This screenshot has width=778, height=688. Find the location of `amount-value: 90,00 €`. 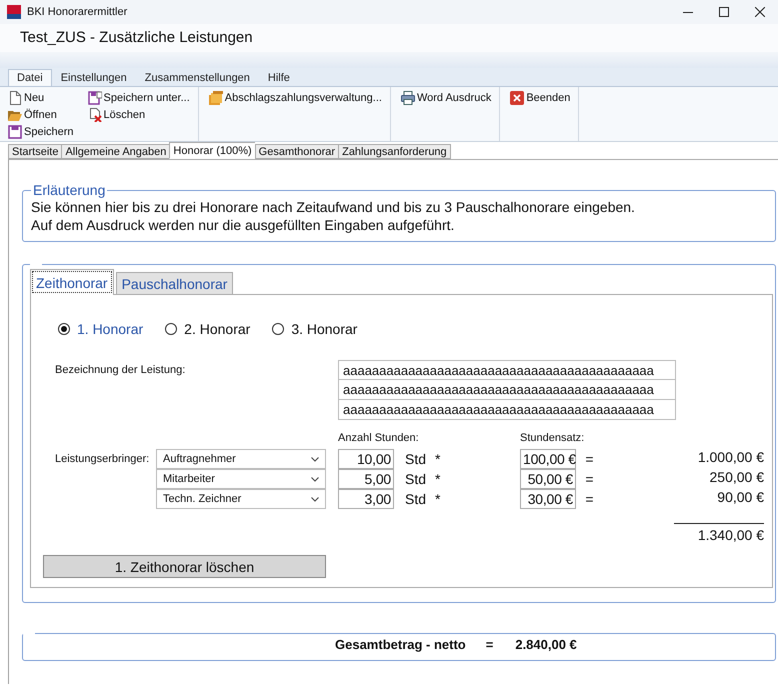

amount-value: 90,00 € is located at coordinates (740, 497).